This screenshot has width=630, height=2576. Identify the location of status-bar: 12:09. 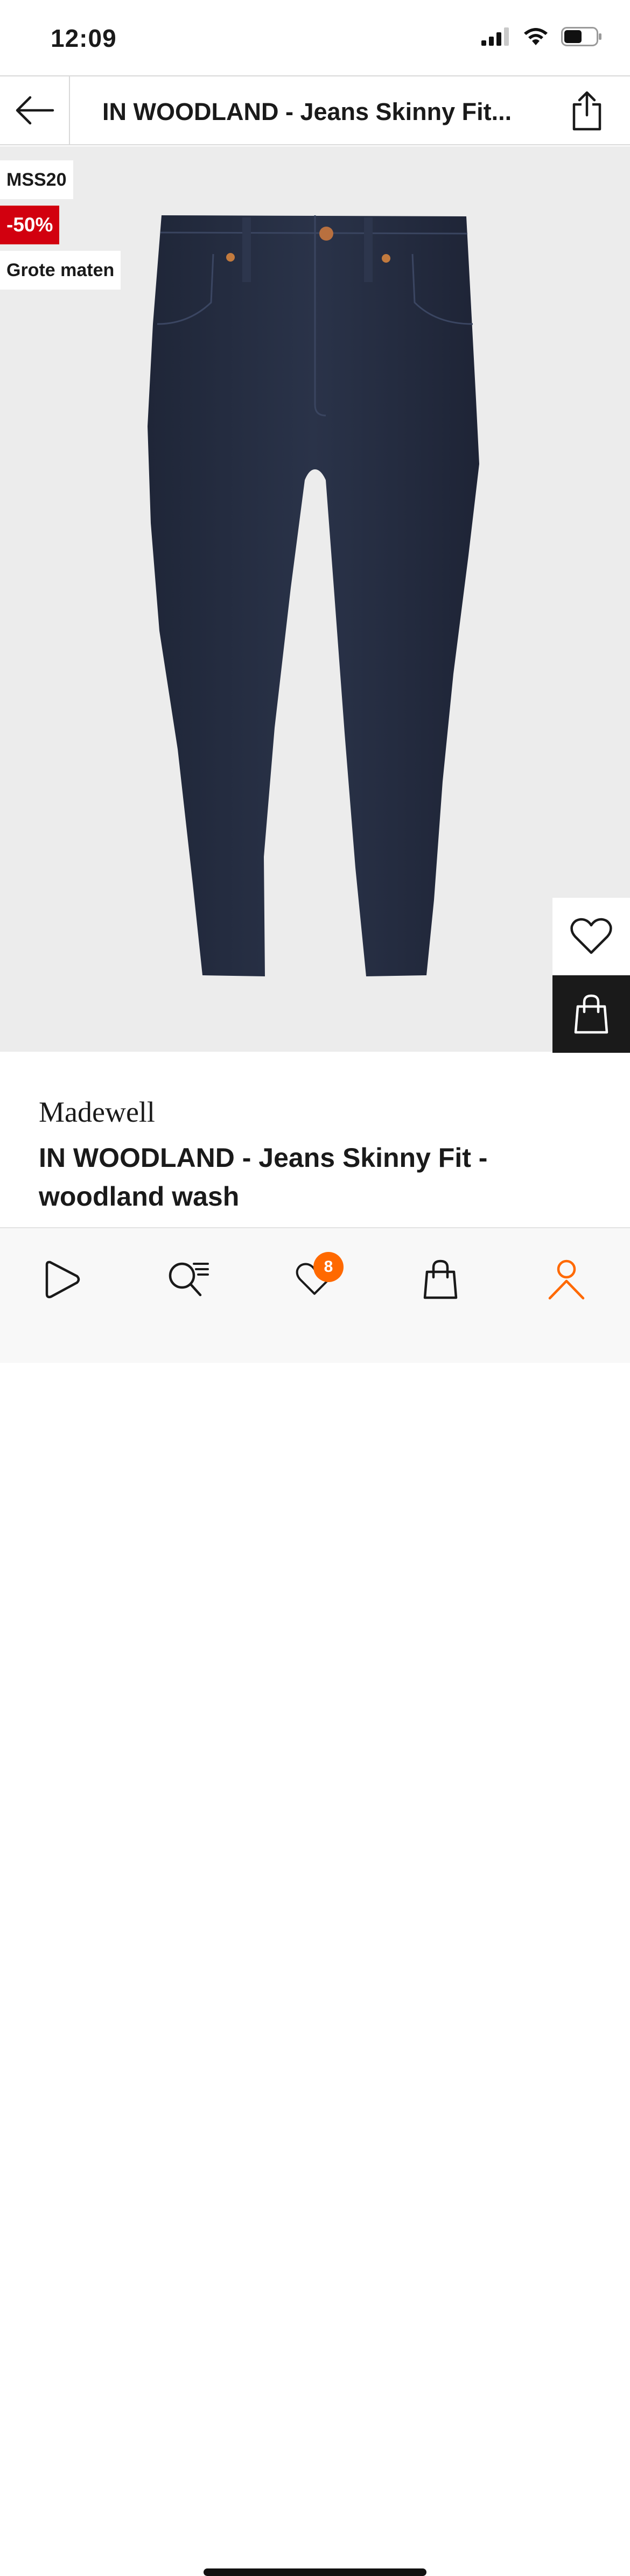
(315, 38).